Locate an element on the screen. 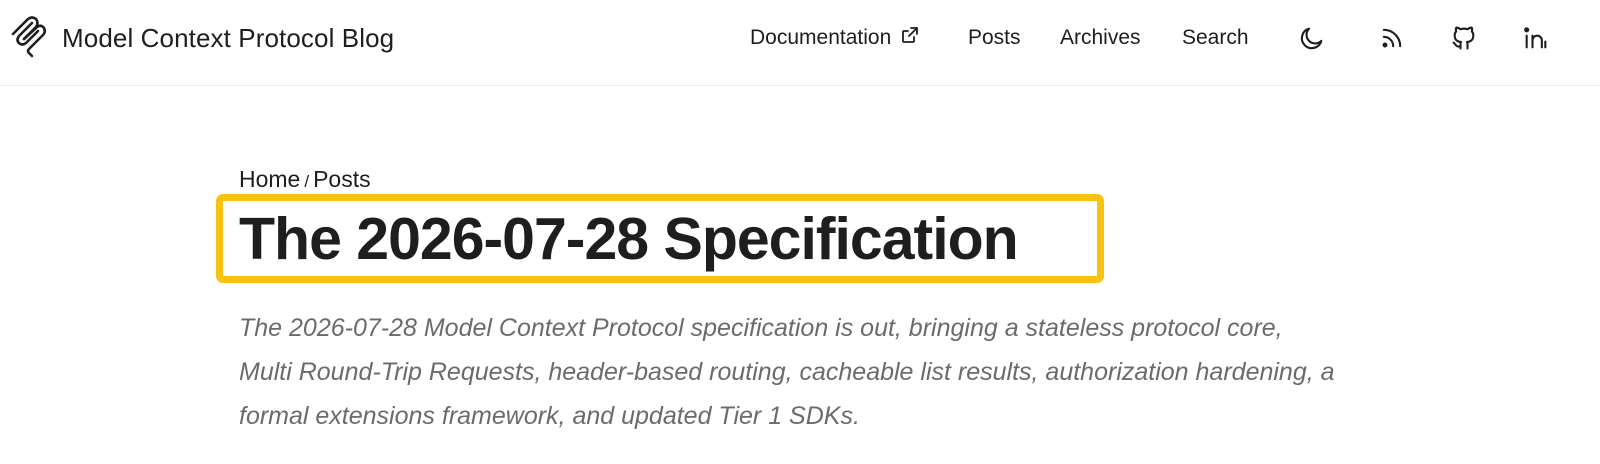  rss-icon is located at coordinates (1392, 38).